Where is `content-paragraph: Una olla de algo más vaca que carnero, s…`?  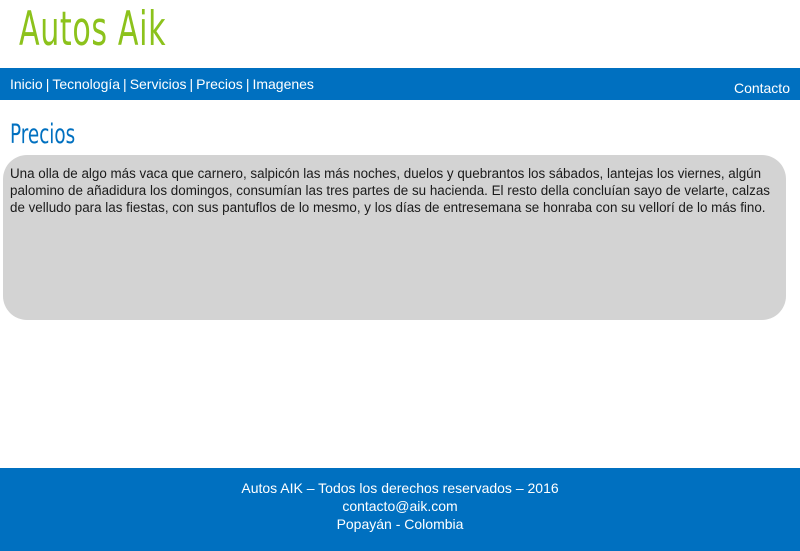 content-paragraph: Una olla de algo más vaca que carnero, s… is located at coordinates (390, 190).